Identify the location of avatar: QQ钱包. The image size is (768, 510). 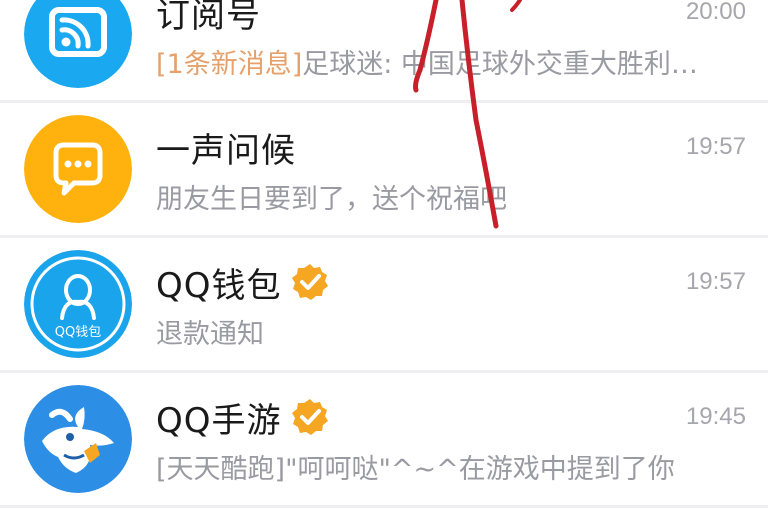
(78, 304).